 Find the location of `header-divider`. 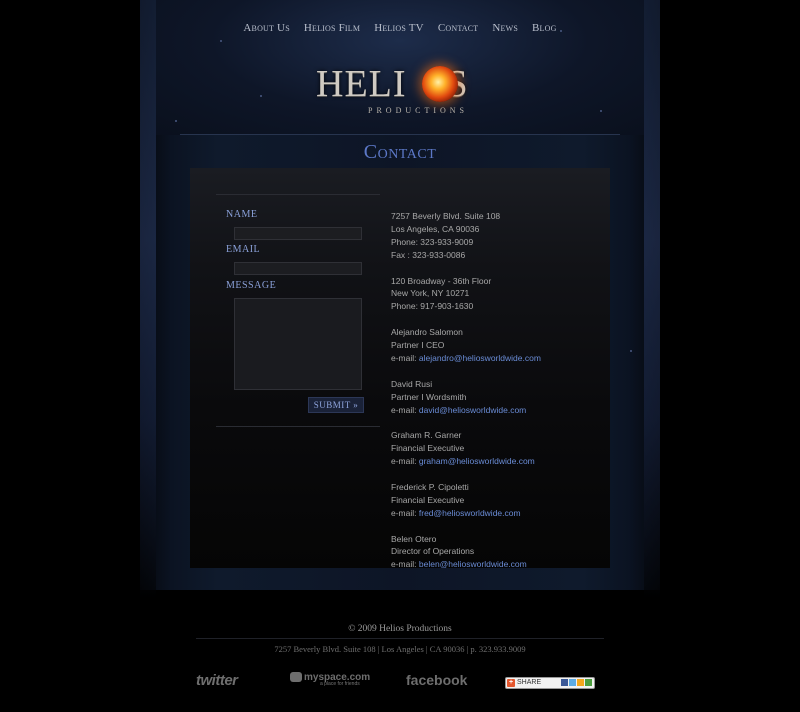

header-divider is located at coordinates (400, 134).